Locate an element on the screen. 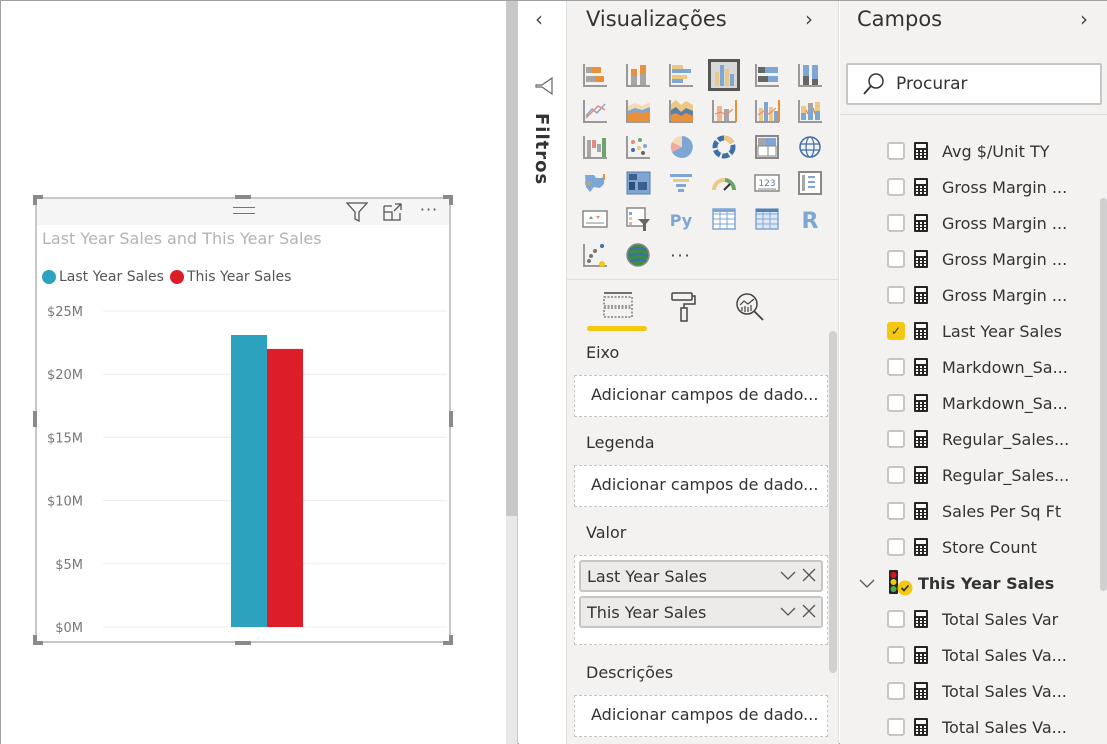 This screenshot has height=744, width=1107. canvas-scrollbar-thumb is located at coordinates (512, 258).